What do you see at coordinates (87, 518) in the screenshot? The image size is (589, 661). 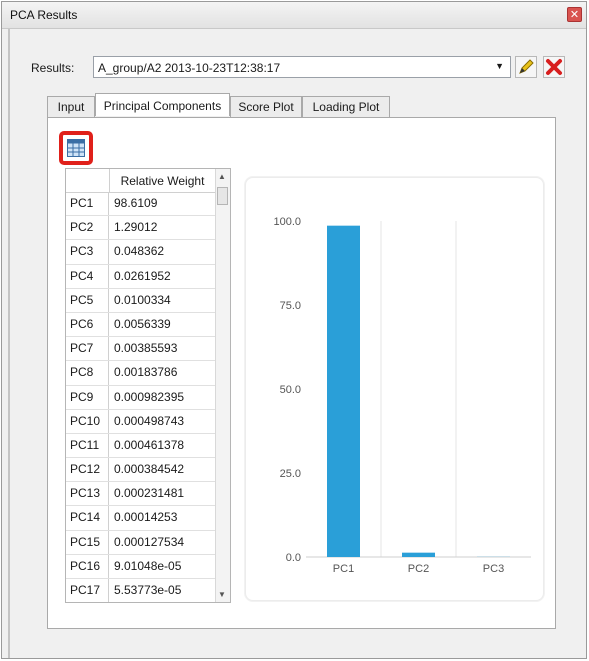 I see `row-header: PC14` at bounding box center [87, 518].